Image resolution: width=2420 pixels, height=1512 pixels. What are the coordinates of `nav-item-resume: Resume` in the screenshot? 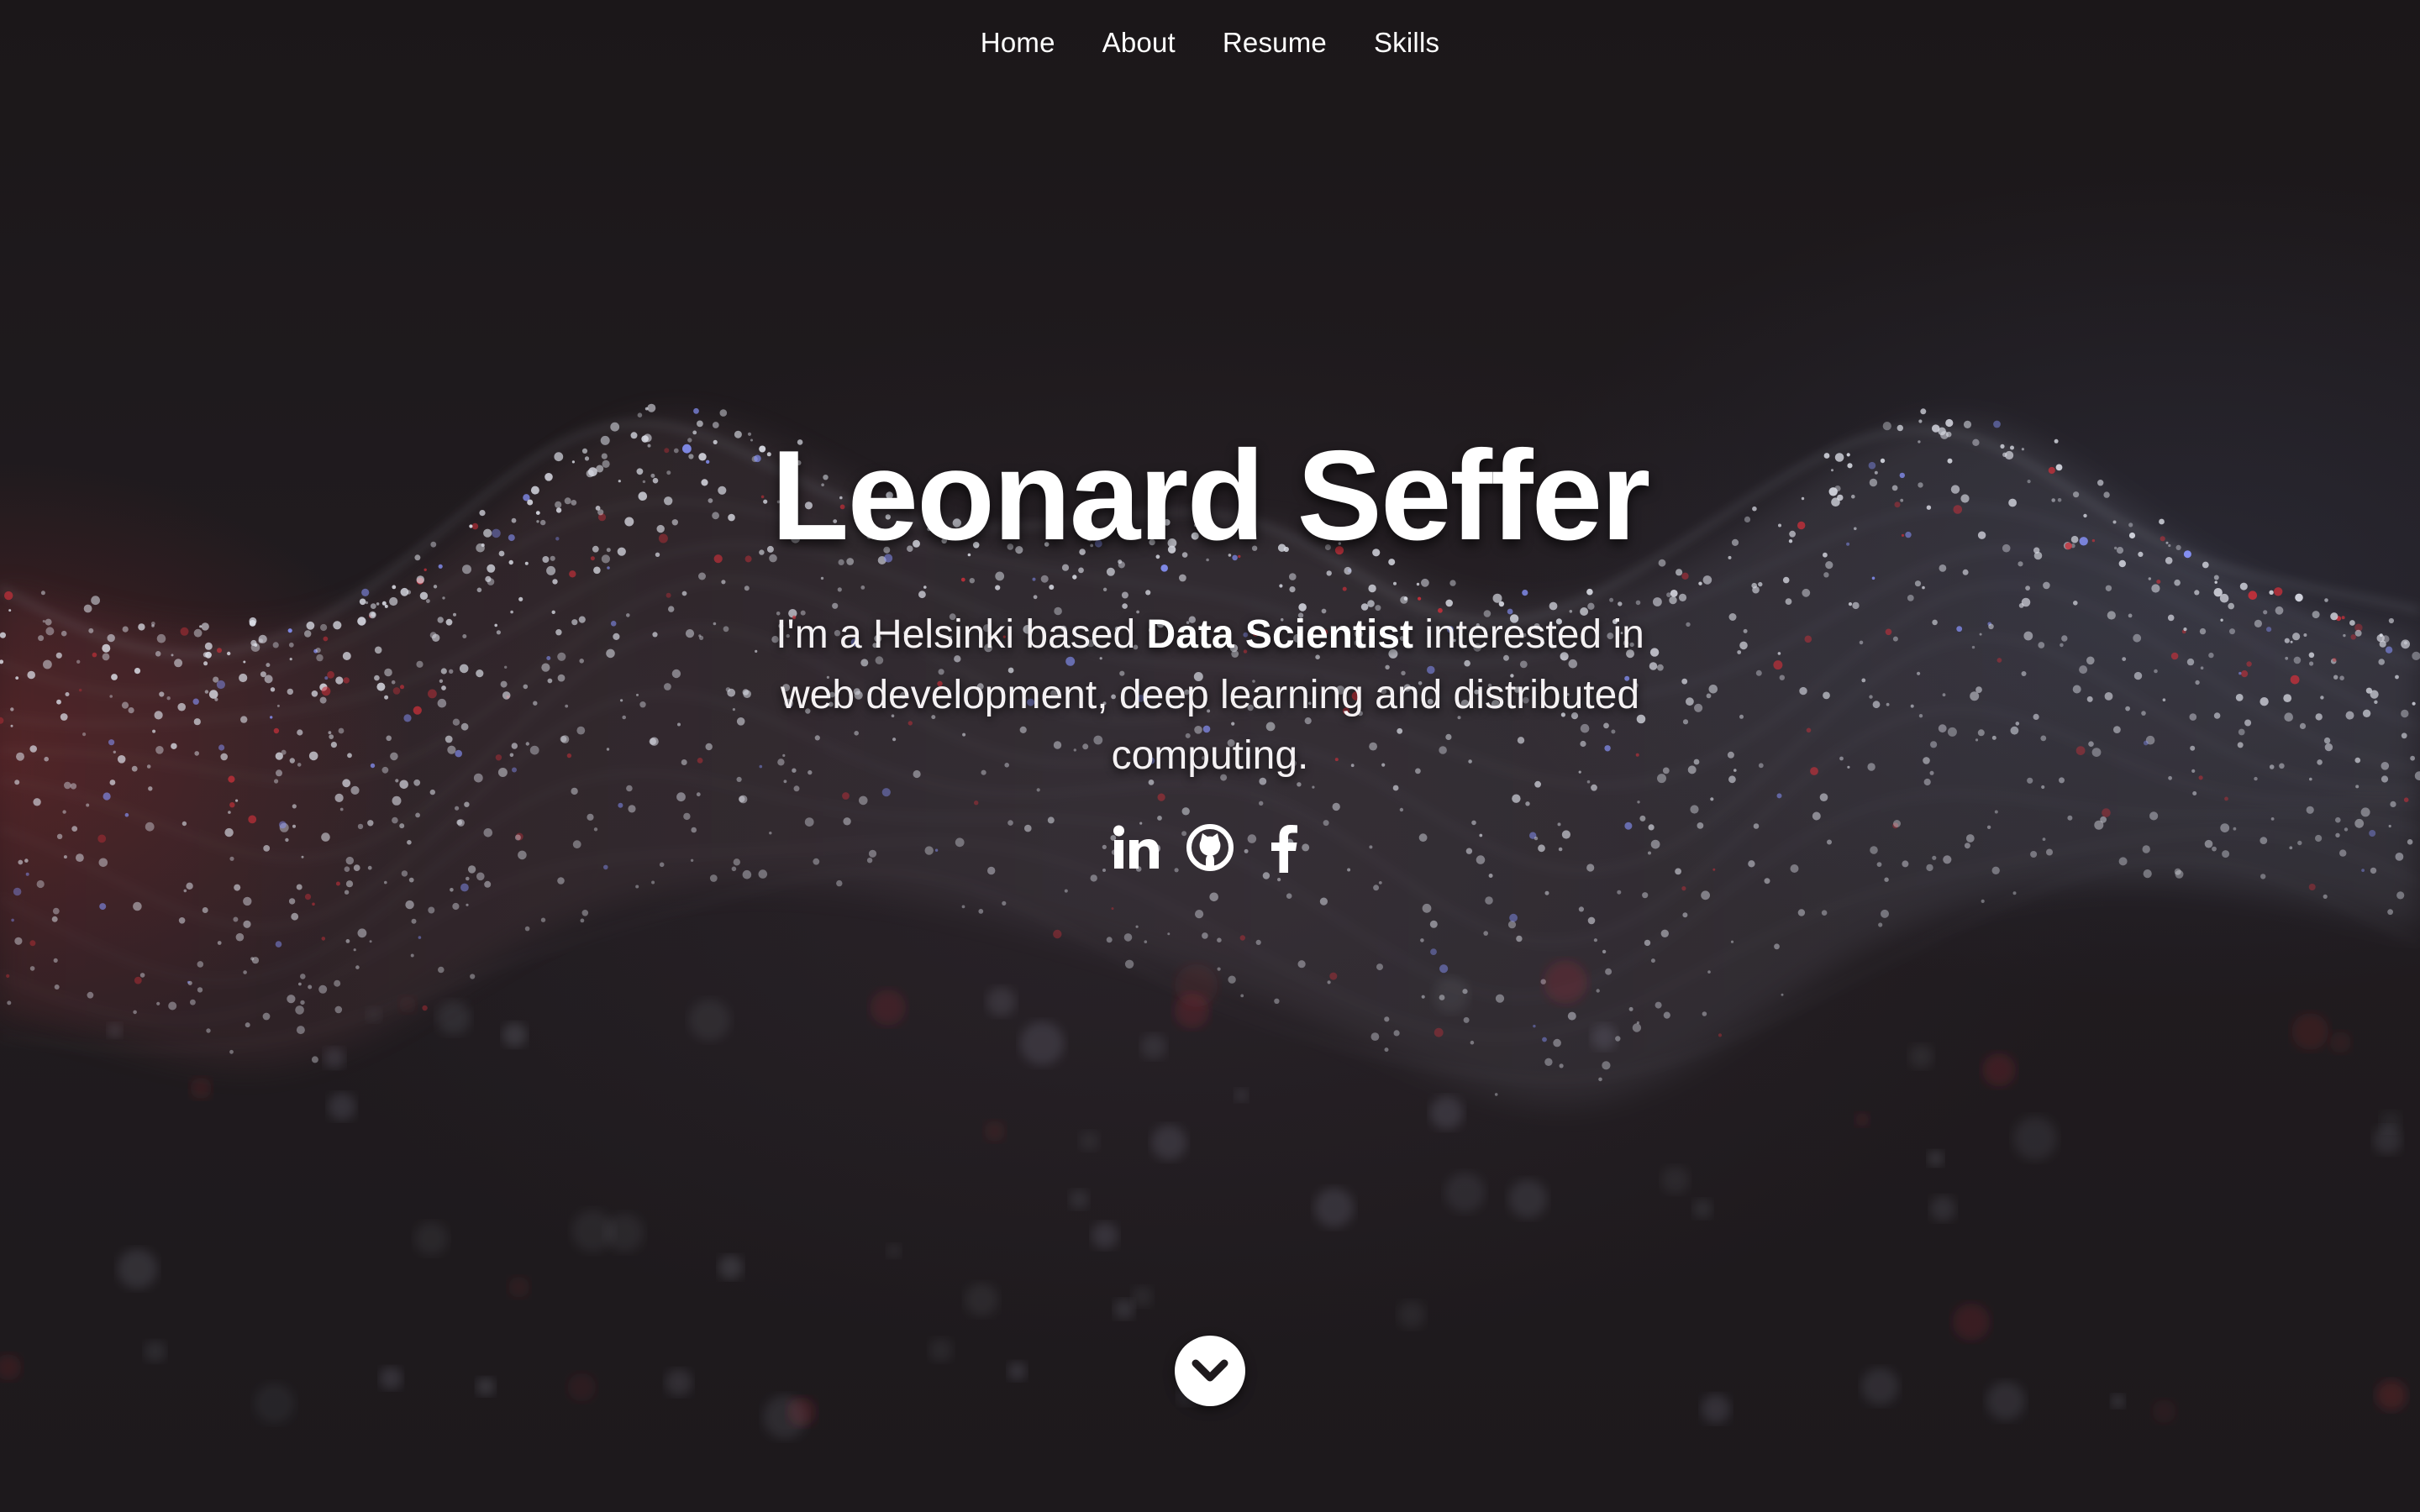 It's located at (1275, 43).